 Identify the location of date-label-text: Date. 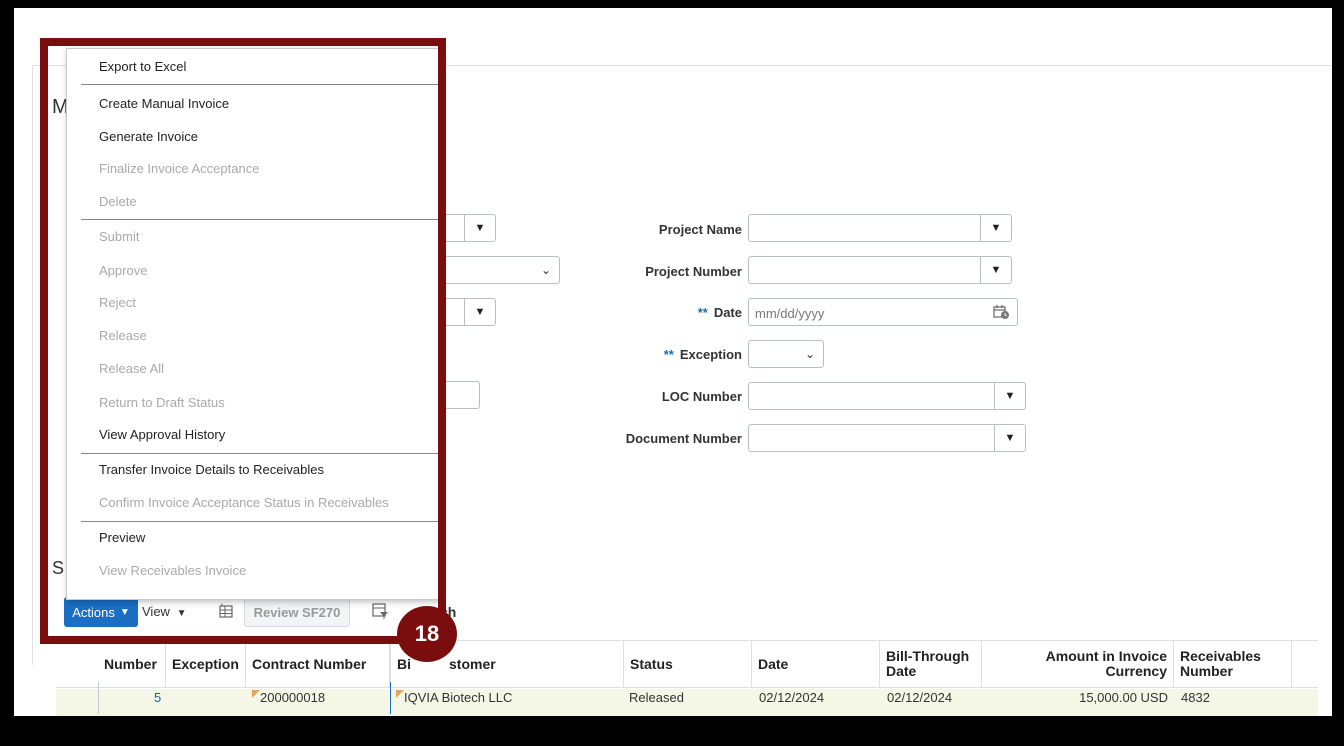
(727, 312).